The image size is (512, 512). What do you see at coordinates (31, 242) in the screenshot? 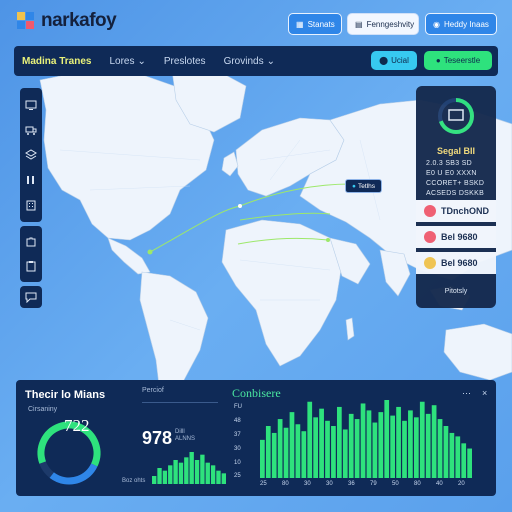
I see `puzzle-icon` at bounding box center [31, 242].